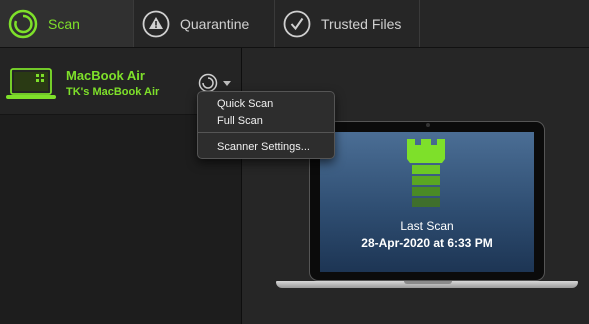  I want to click on tab-trusted-files: Trusted Files, so click(347, 23).